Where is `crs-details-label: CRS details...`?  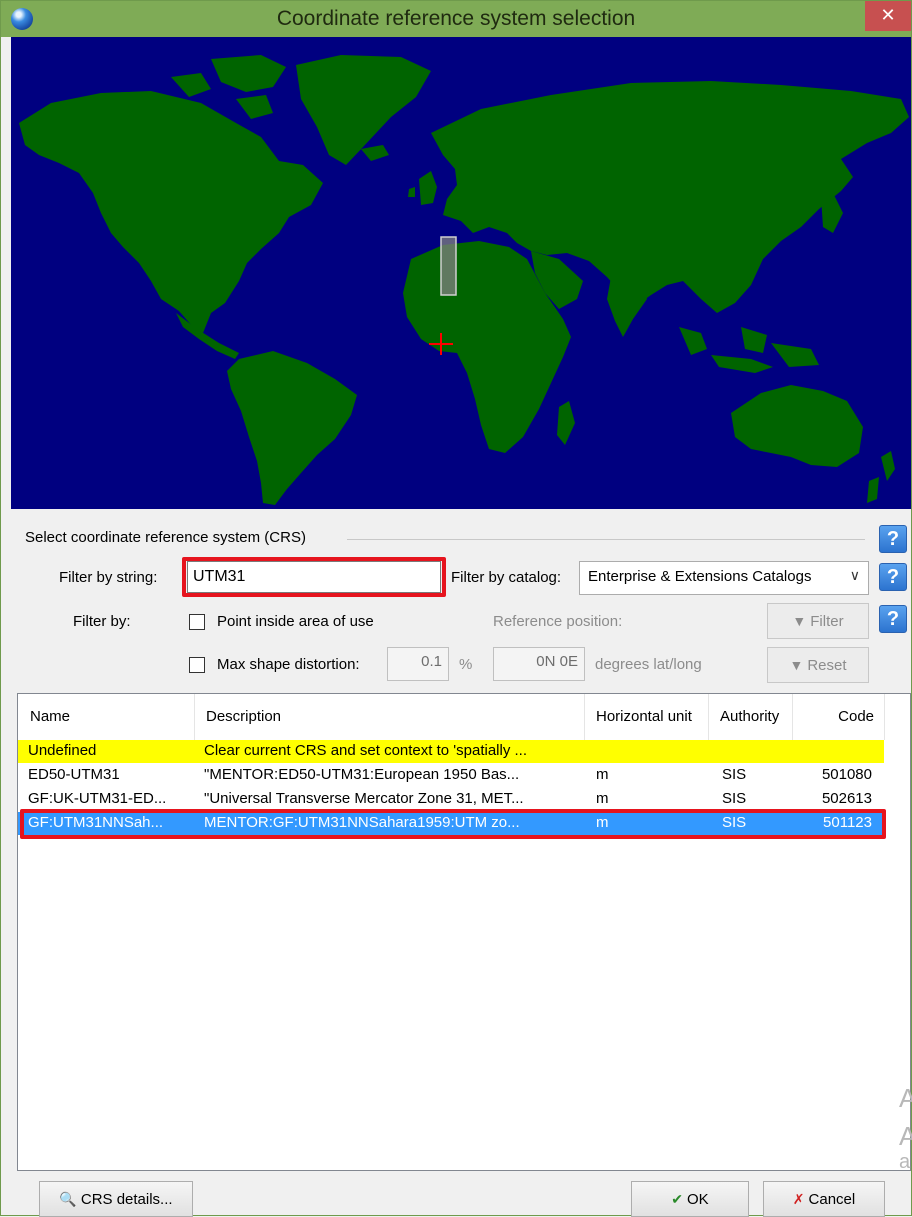 crs-details-label: CRS details... is located at coordinates (126, 1199).